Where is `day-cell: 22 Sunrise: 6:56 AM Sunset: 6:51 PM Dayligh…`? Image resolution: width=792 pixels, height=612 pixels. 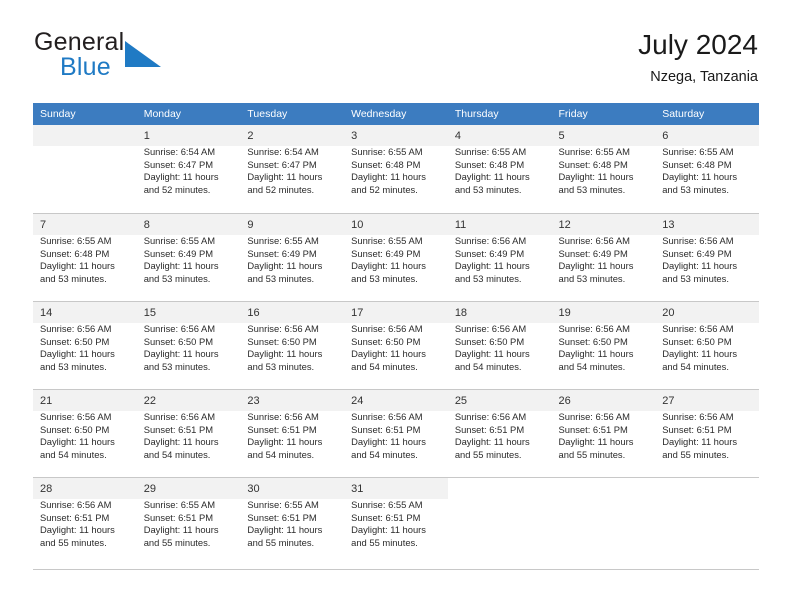
day-cell: 22 Sunrise: 6:56 AM Sunset: 6:51 PM Dayligh… is located at coordinates (188, 433).